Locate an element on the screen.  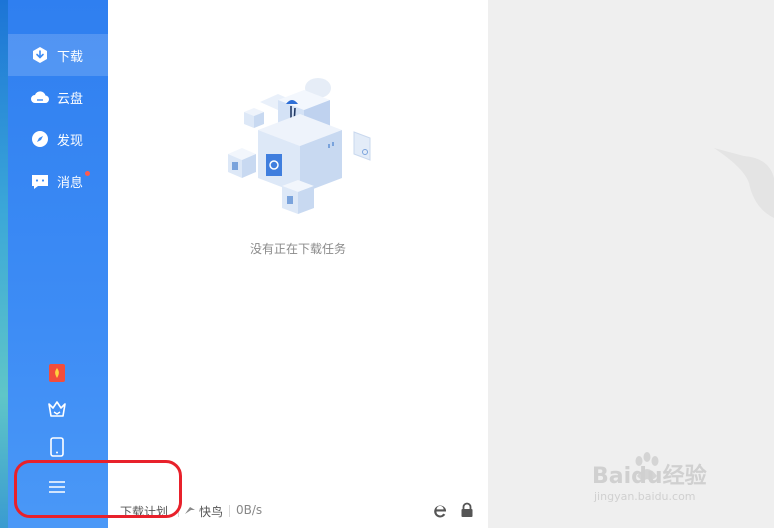
download-icon is located at coordinates (40, 55).